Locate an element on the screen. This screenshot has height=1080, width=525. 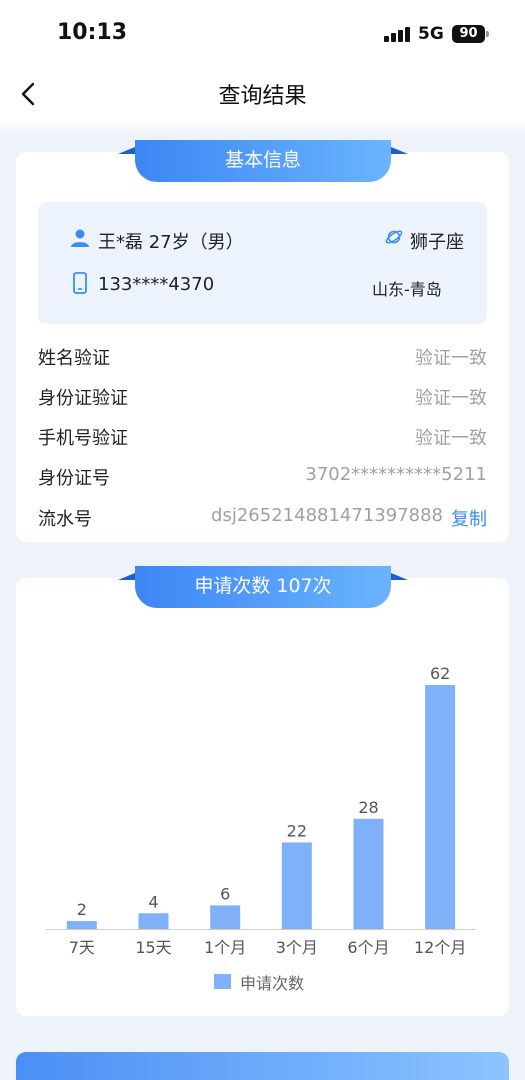
verify-row-name: 姓名验证 验证一致 is located at coordinates (262, 355).